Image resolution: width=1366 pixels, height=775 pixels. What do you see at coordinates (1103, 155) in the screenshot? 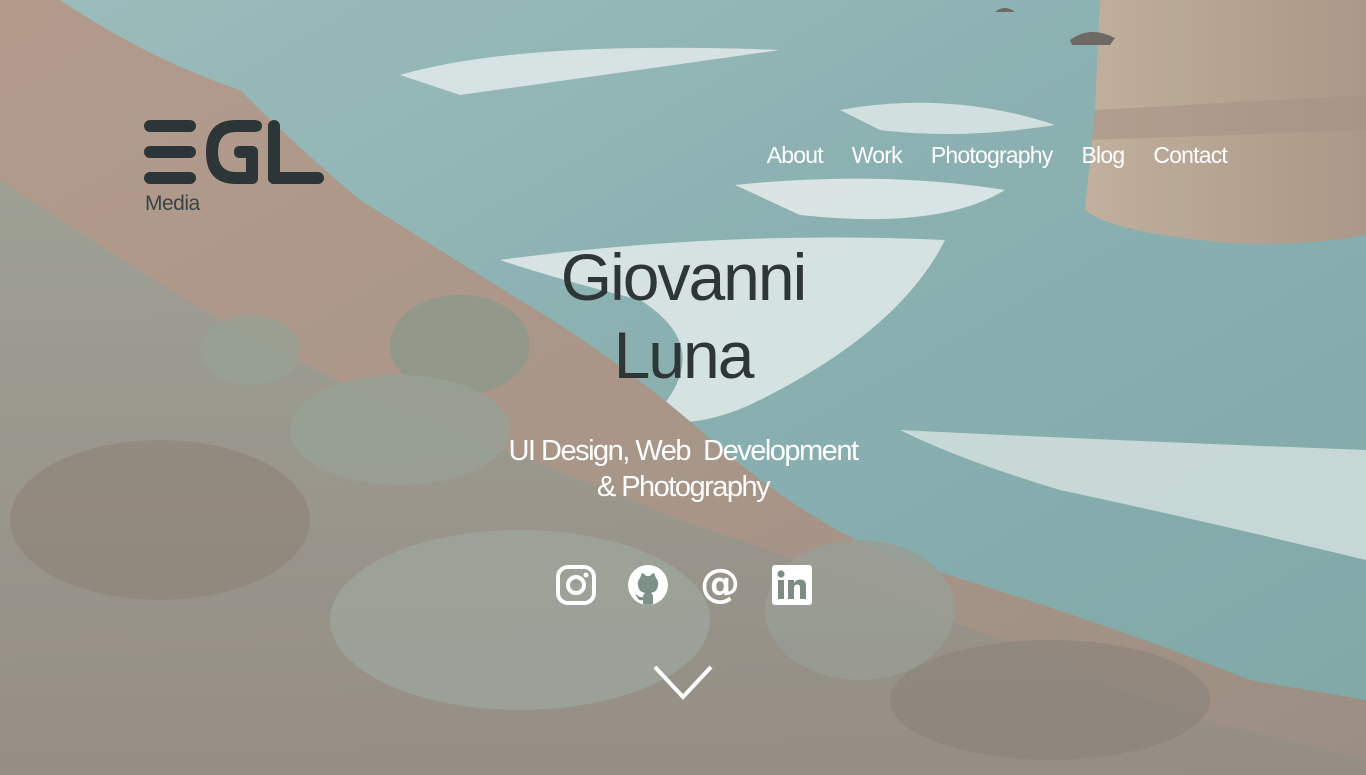
I see `nav-item-blog: Blog` at bounding box center [1103, 155].